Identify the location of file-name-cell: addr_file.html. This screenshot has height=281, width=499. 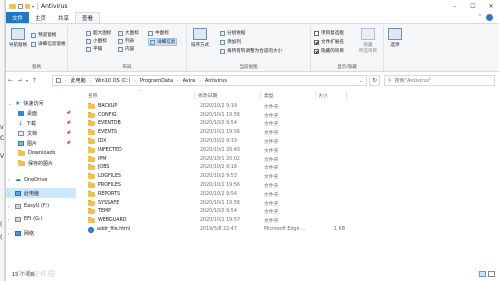
(109, 229).